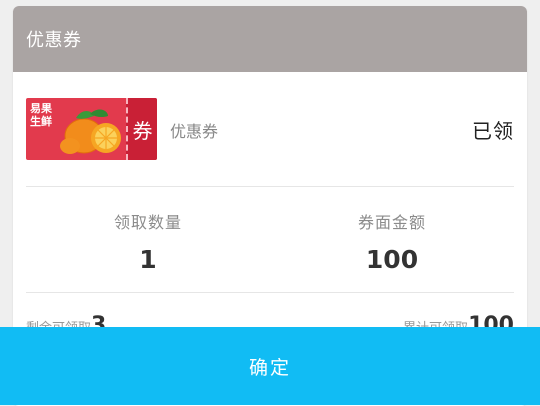  Describe the element at coordinates (148, 259) in the screenshot. I see `stat-value: 1` at that location.